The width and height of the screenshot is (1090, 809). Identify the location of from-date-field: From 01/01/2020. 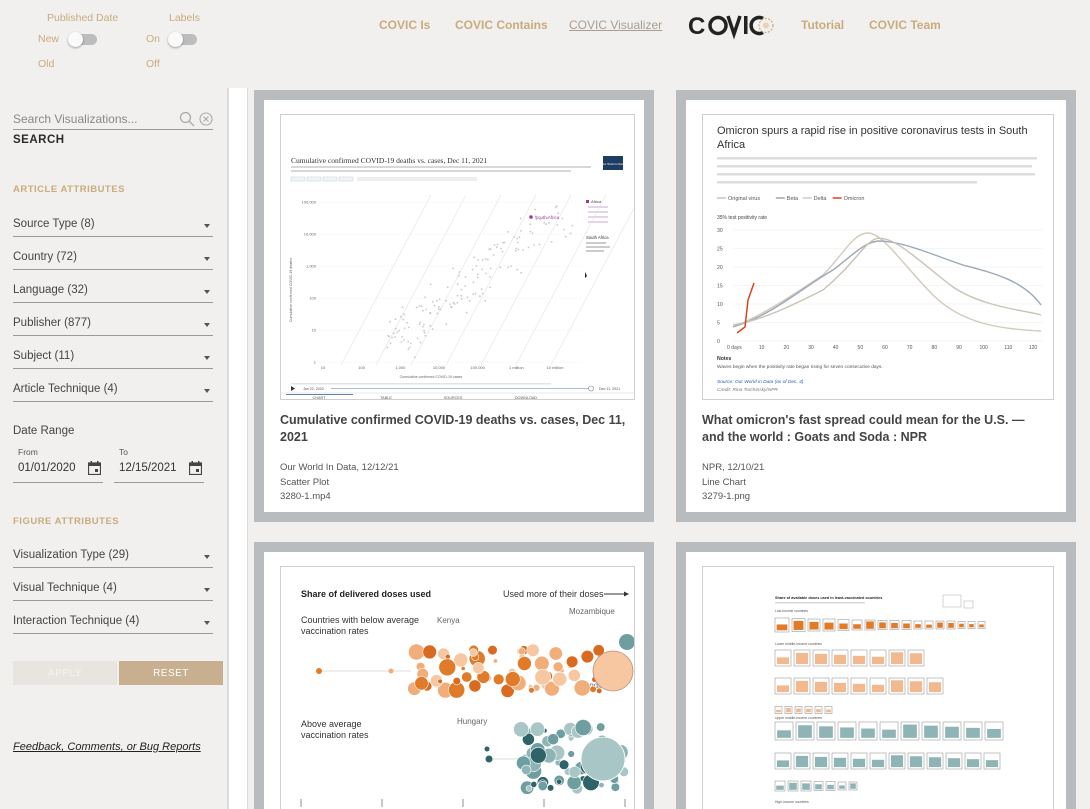
(58, 465).